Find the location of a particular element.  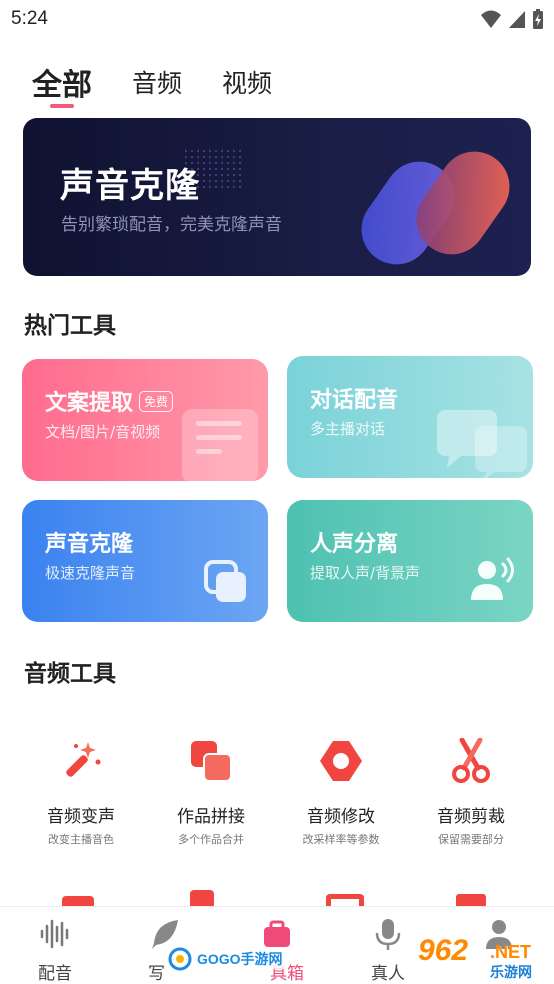

magic-wand-icon is located at coordinates (83, 759).